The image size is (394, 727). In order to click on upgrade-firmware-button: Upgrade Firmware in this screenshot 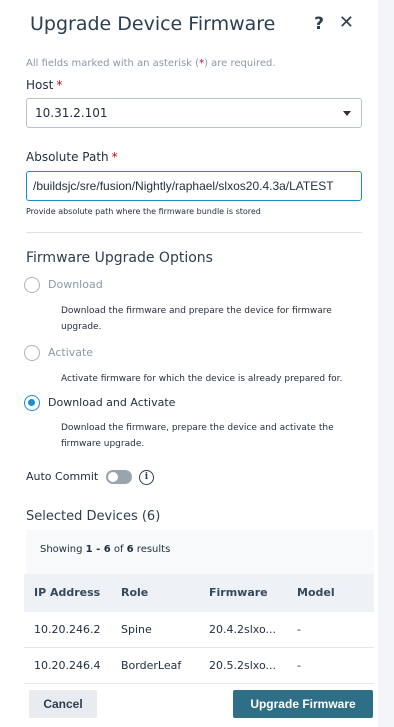, I will do `click(303, 704)`.